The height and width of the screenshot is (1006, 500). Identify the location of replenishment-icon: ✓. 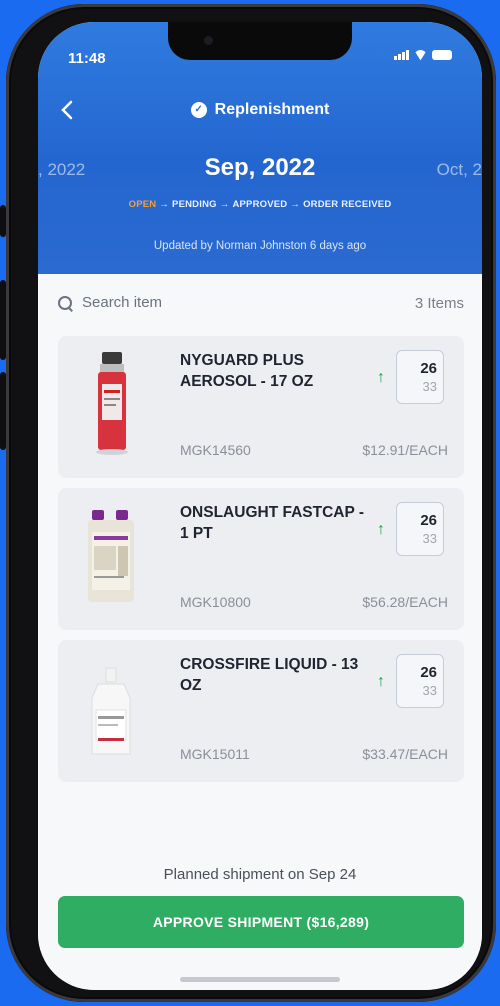
(198, 110).